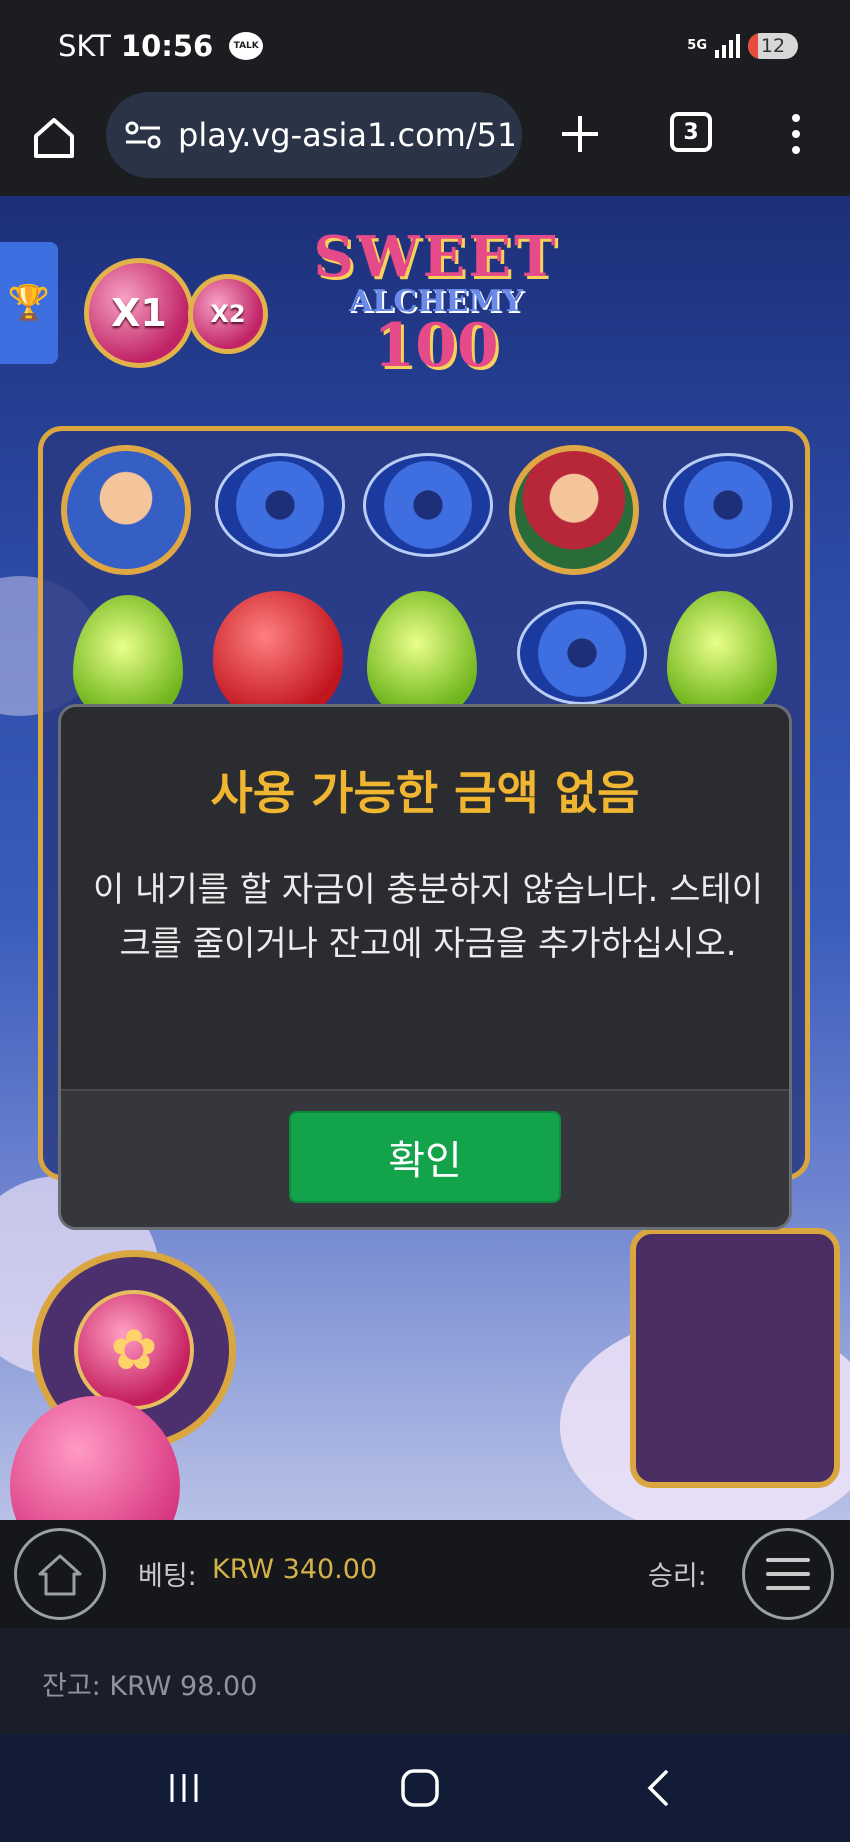 Image resolution: width=850 pixels, height=1842 pixels. What do you see at coordinates (278, 656) in the screenshot?
I see `symbol-red-heart` at bounding box center [278, 656].